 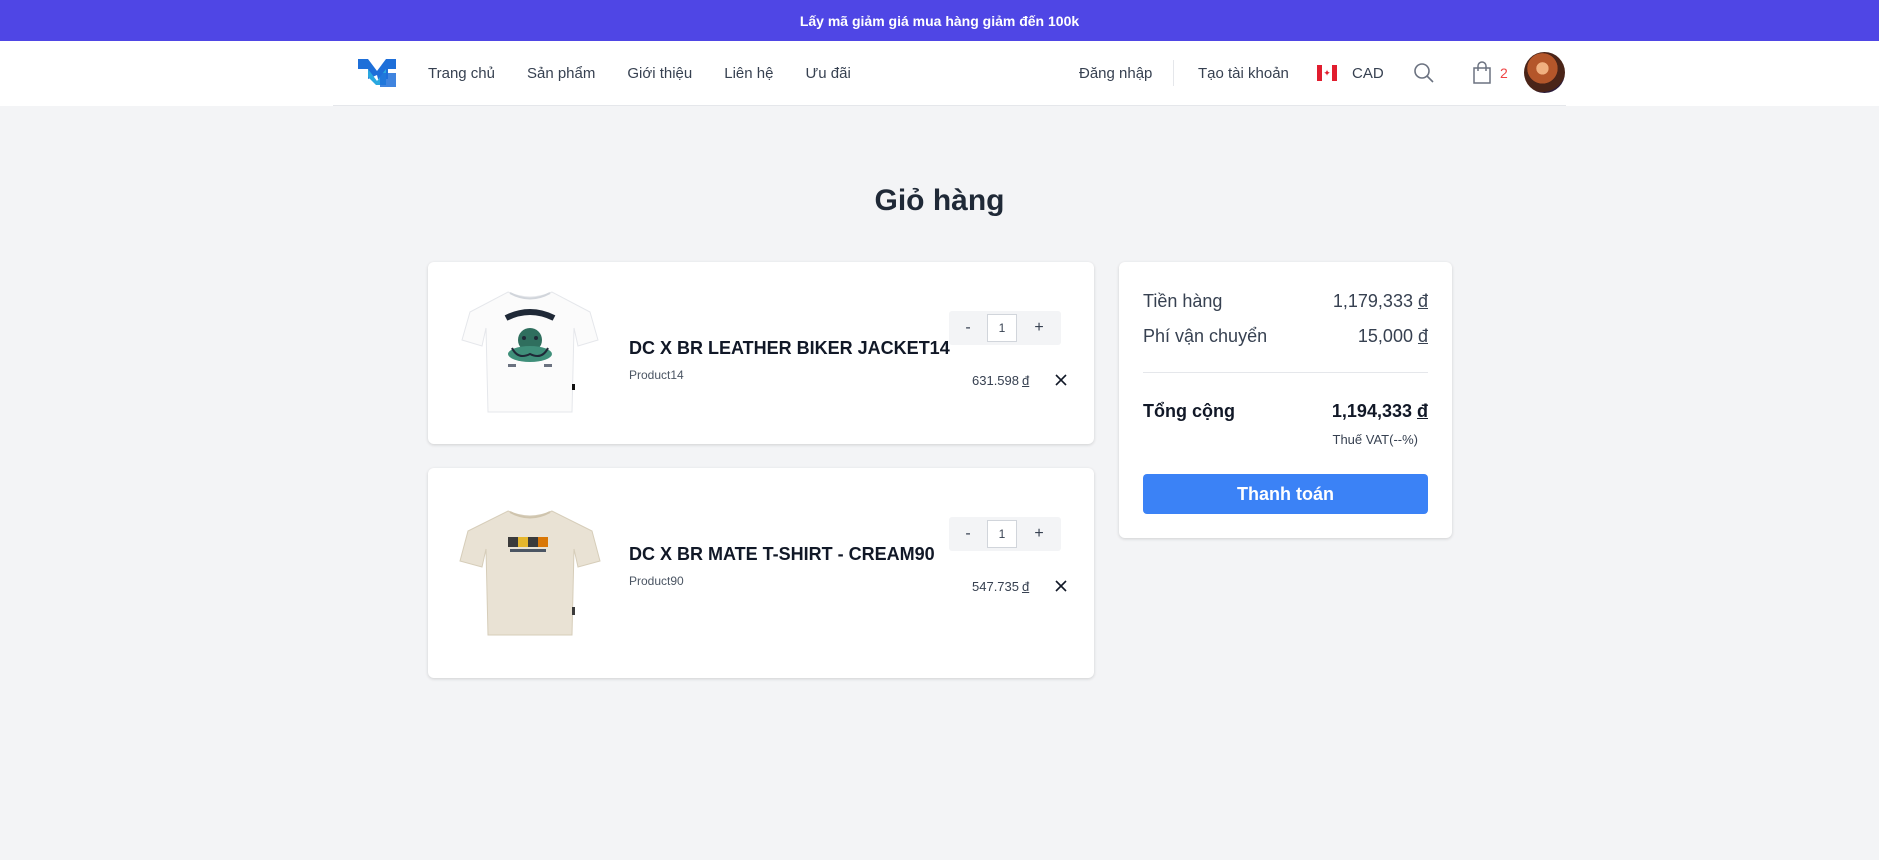 I want to click on total-row: Tổng cộng 1,194,333 đ, so click(x=1285, y=411).